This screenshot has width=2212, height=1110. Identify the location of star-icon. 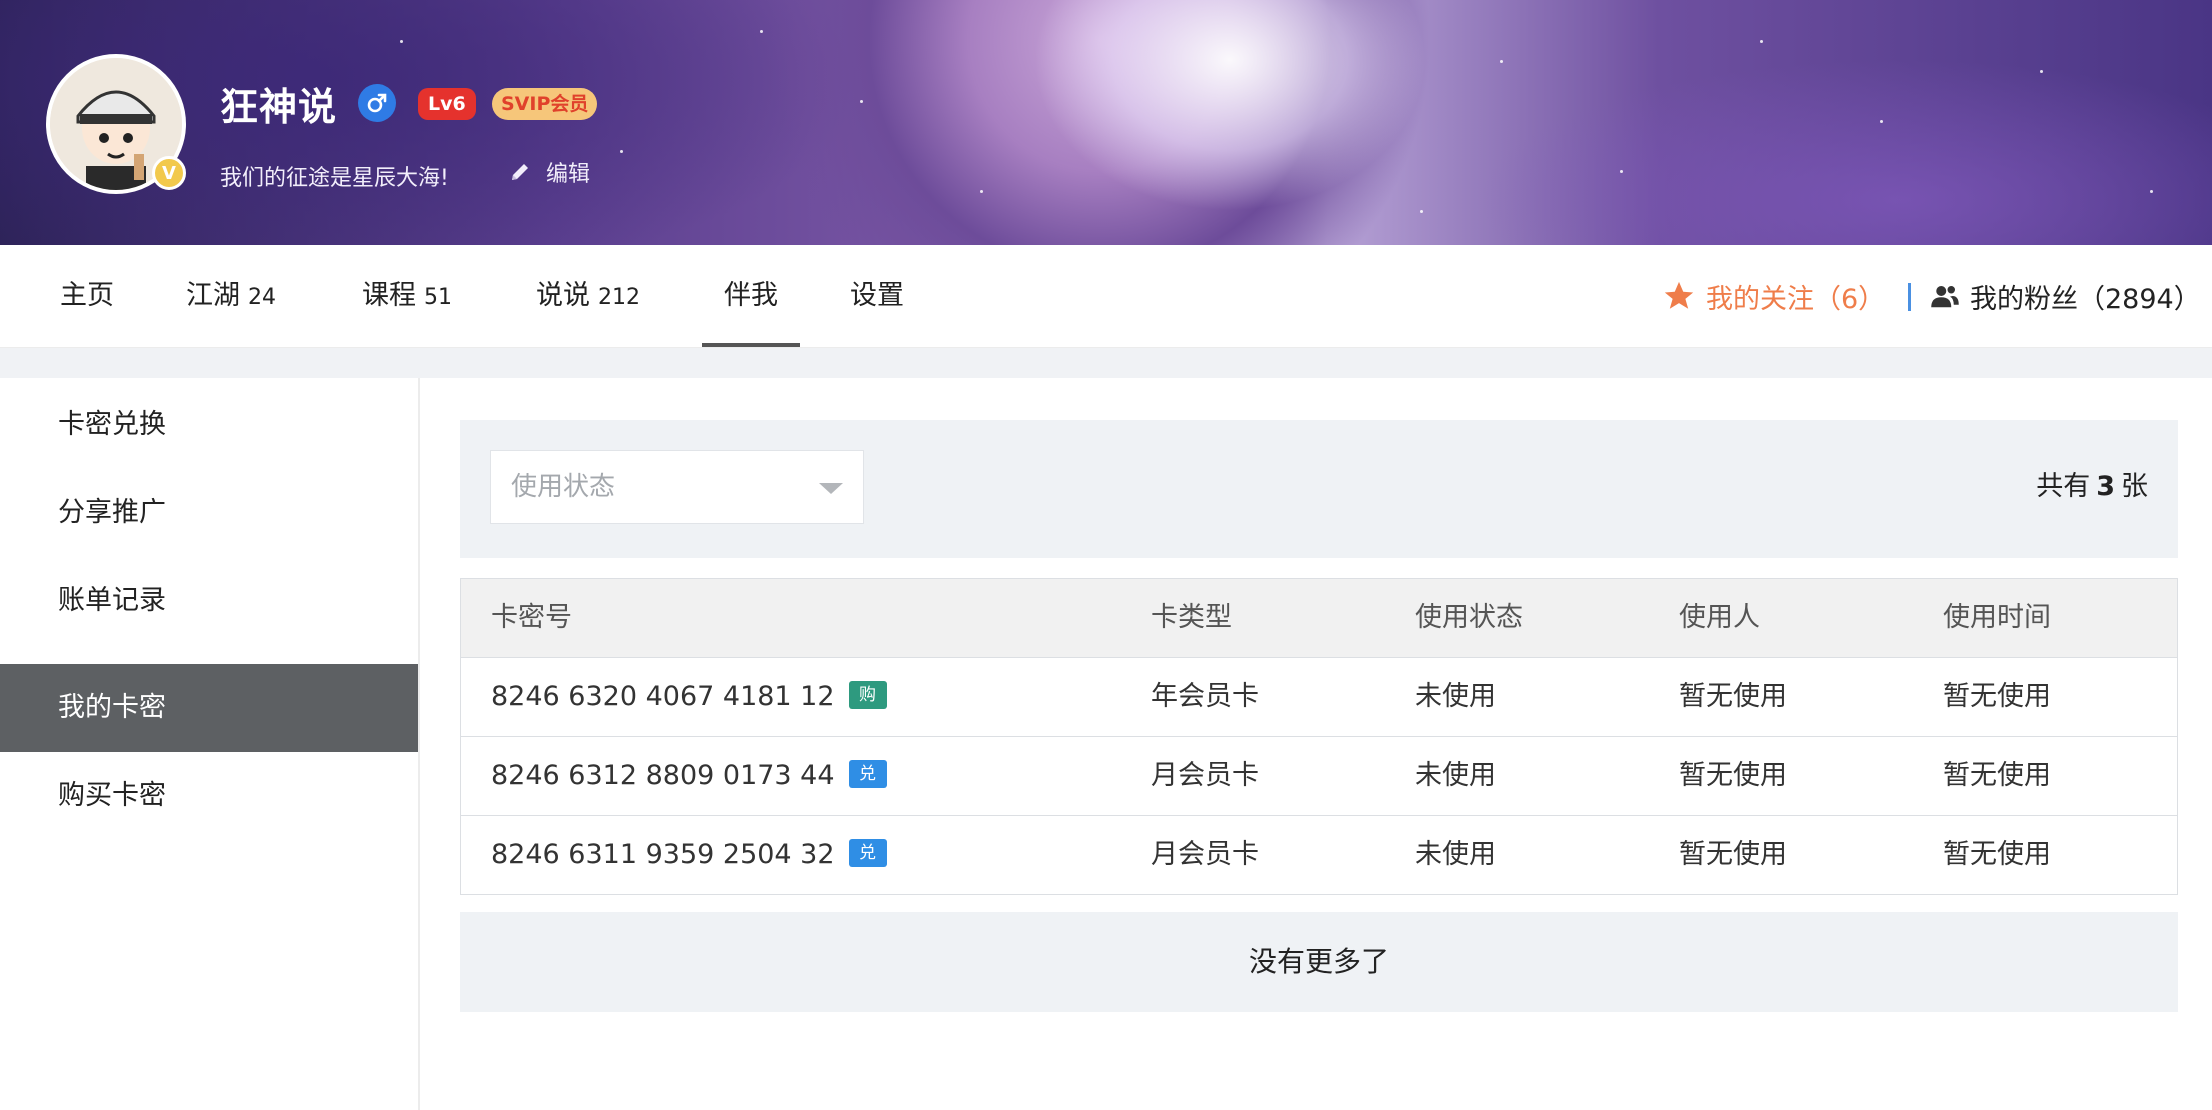
(1679, 295).